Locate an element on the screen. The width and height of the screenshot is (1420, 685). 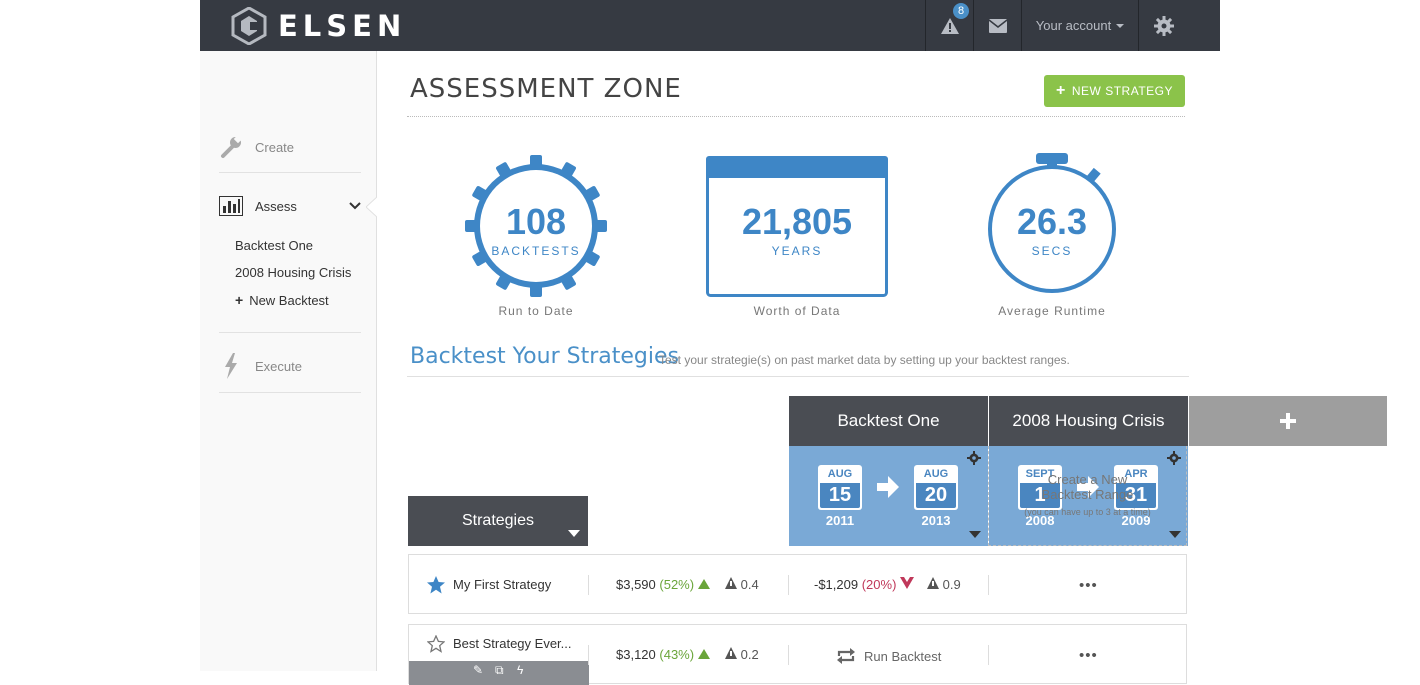
end-month: AUG is located at coordinates (936, 474).